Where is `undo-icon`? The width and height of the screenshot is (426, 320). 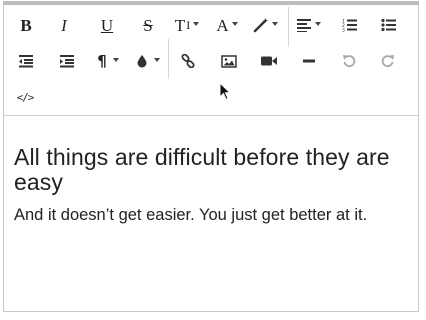 undo-icon is located at coordinates (349, 61).